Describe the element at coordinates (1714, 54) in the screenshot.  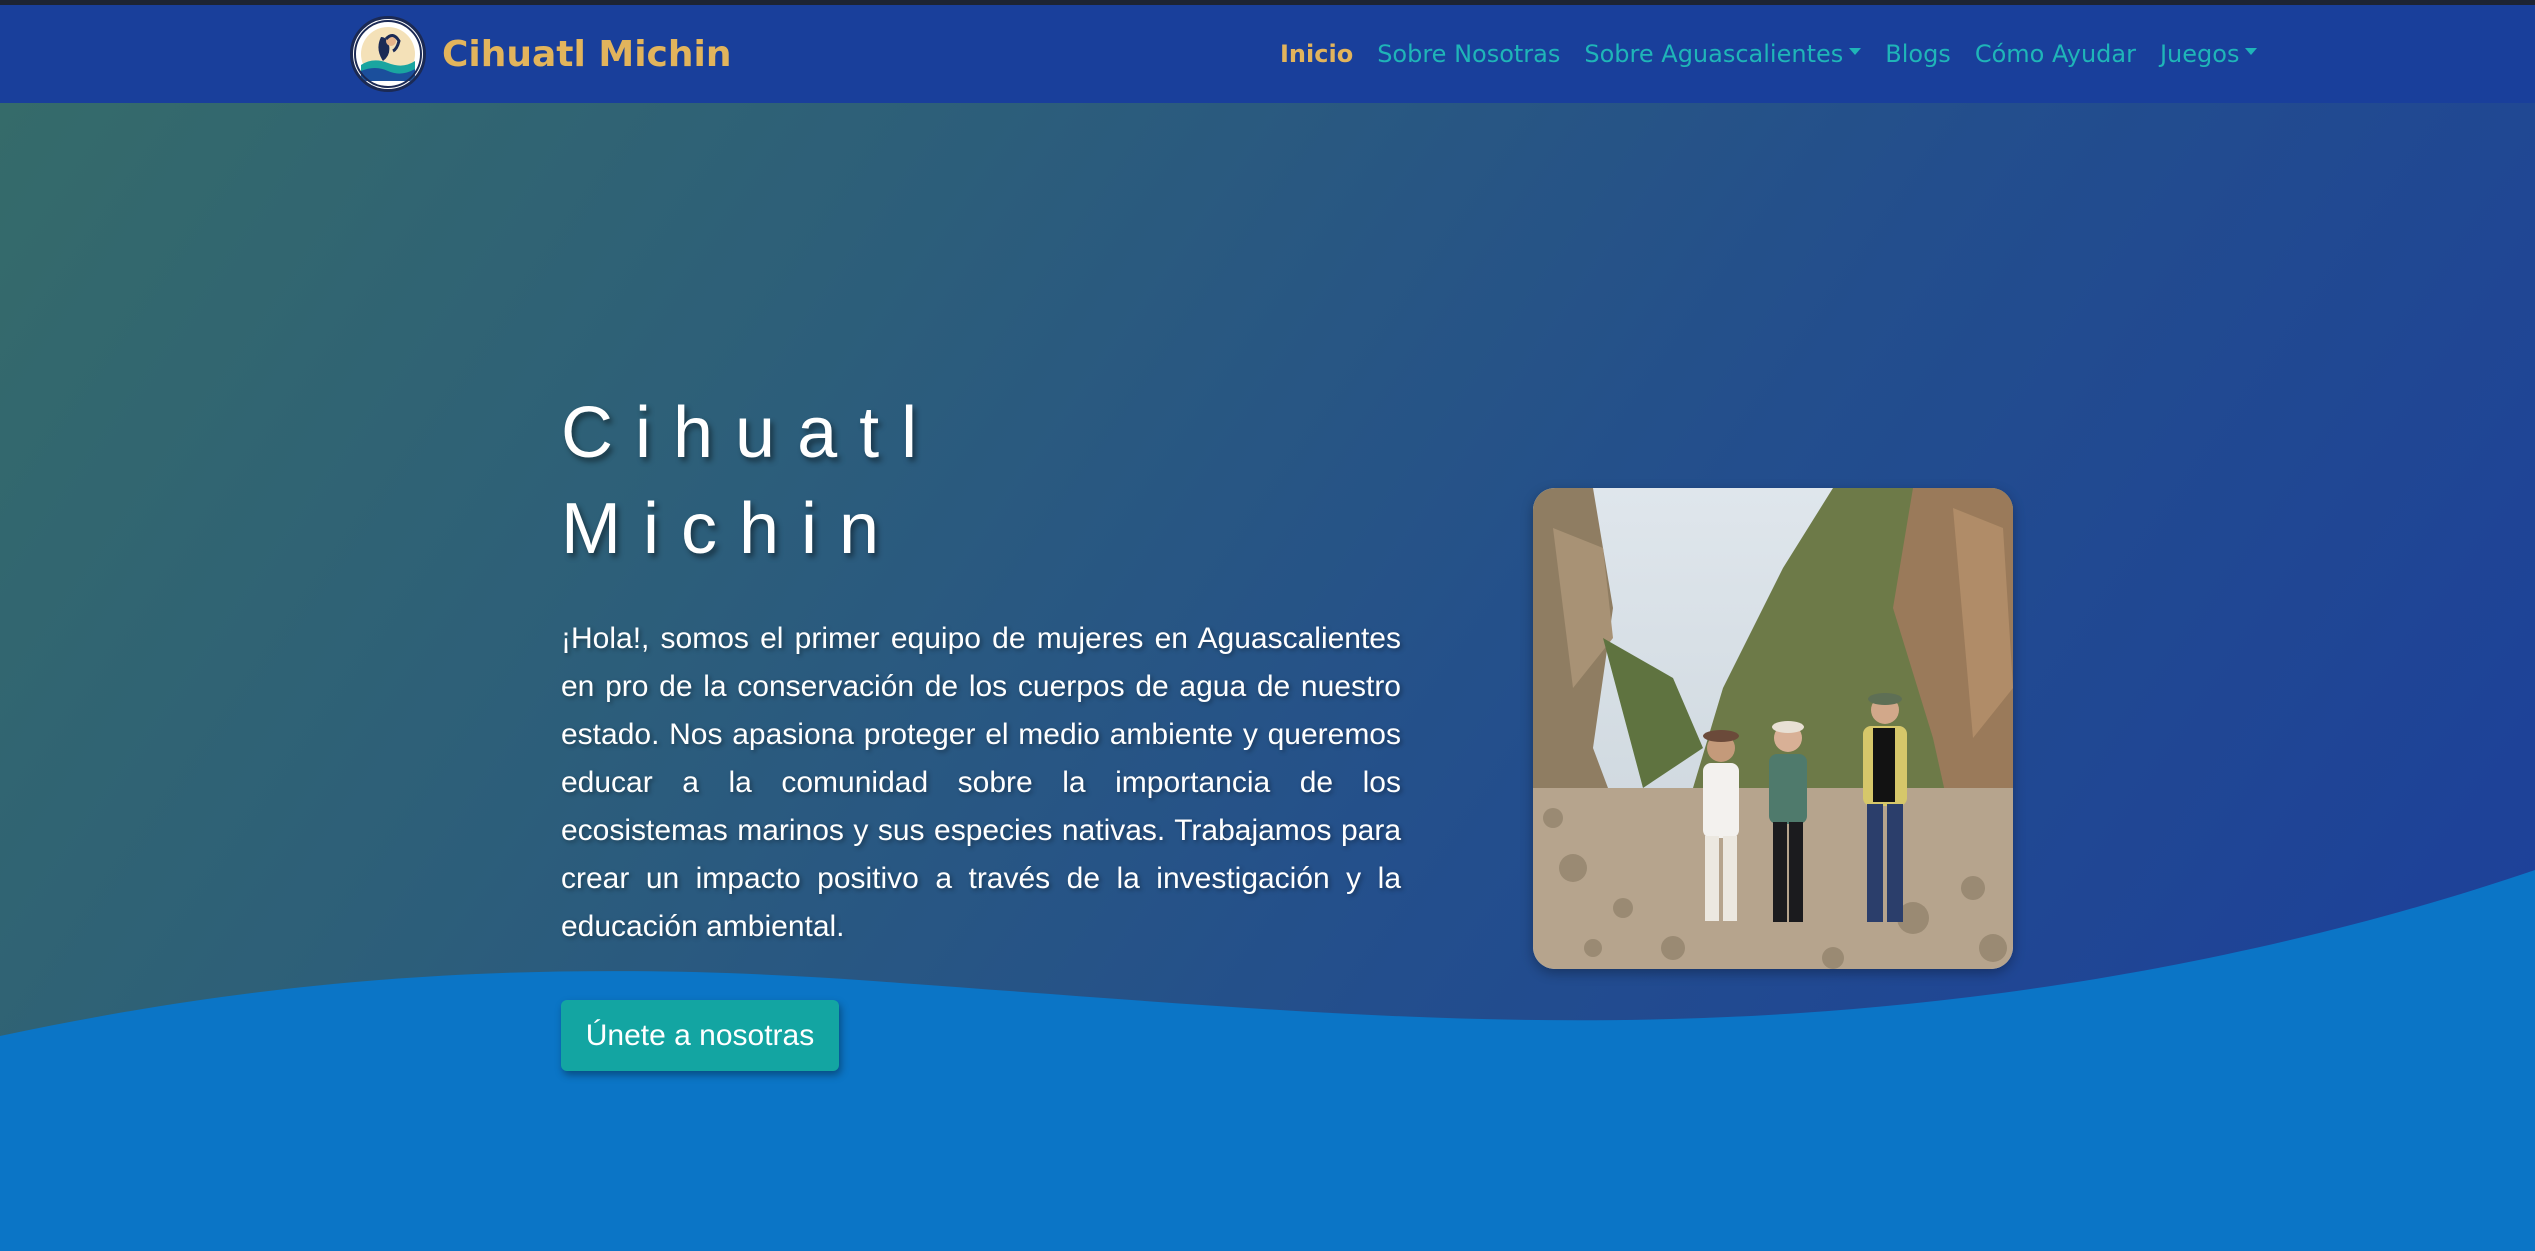
I see `nav-sobre-aguascalientes-label: Sobre Aguascalientes` at that location.